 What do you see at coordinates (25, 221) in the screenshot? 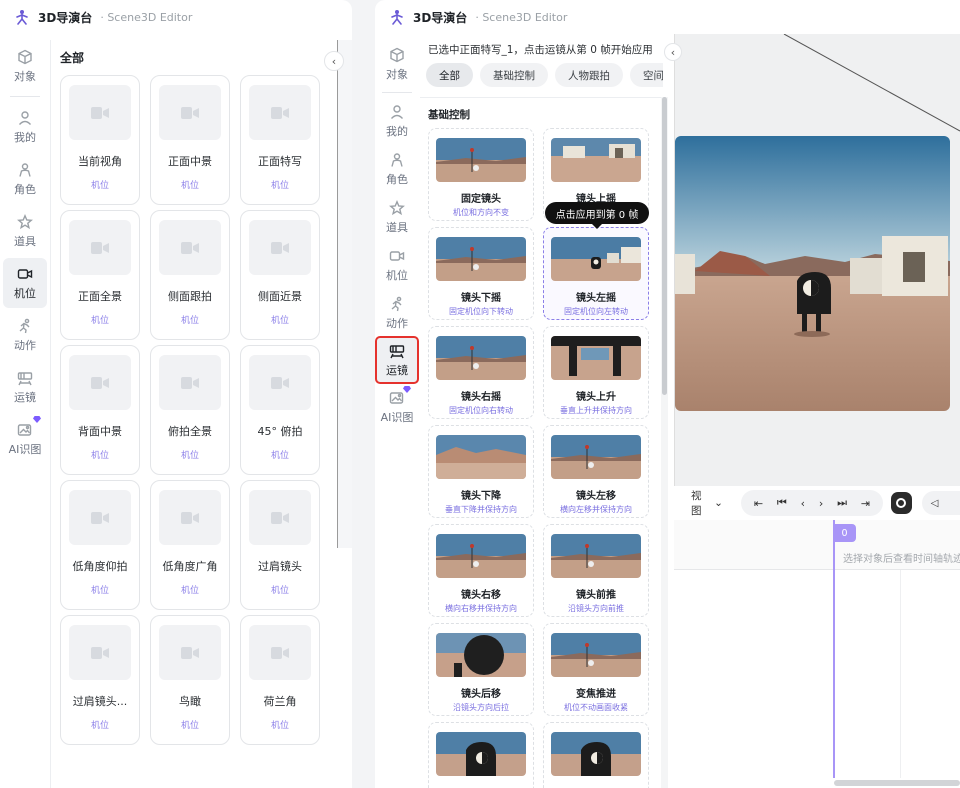
I see `star-icon` at bounding box center [25, 221].